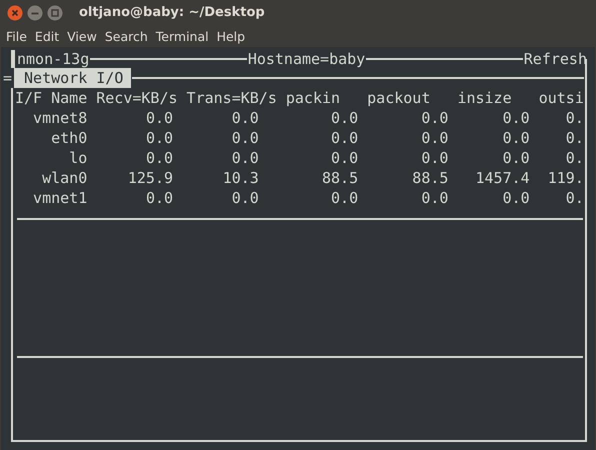 The image size is (596, 450). I want to click on column-header: outsi, so click(561, 98).